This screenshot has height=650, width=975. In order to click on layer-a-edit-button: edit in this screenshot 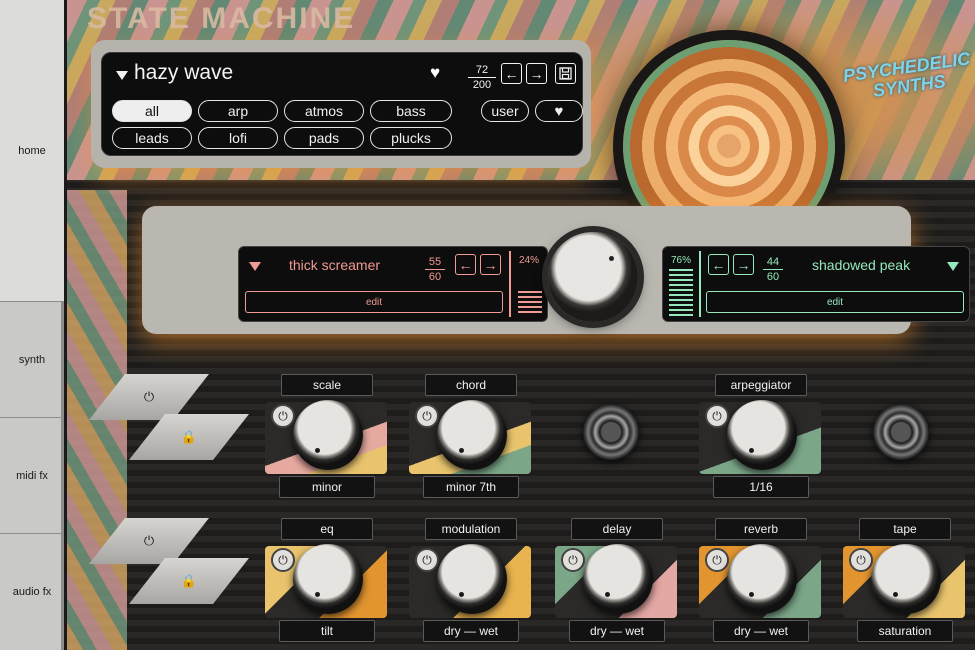, I will do `click(374, 302)`.